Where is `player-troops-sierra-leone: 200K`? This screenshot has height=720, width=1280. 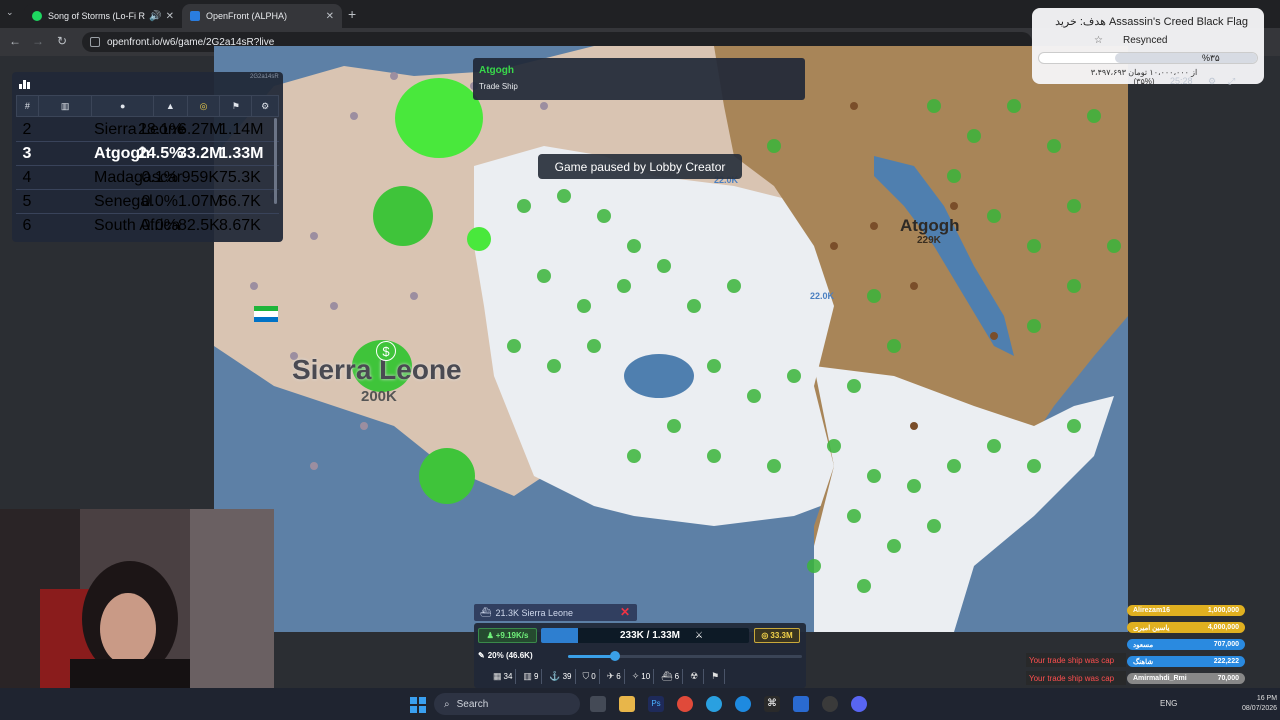 player-troops-sierra-leone: 200K is located at coordinates (379, 396).